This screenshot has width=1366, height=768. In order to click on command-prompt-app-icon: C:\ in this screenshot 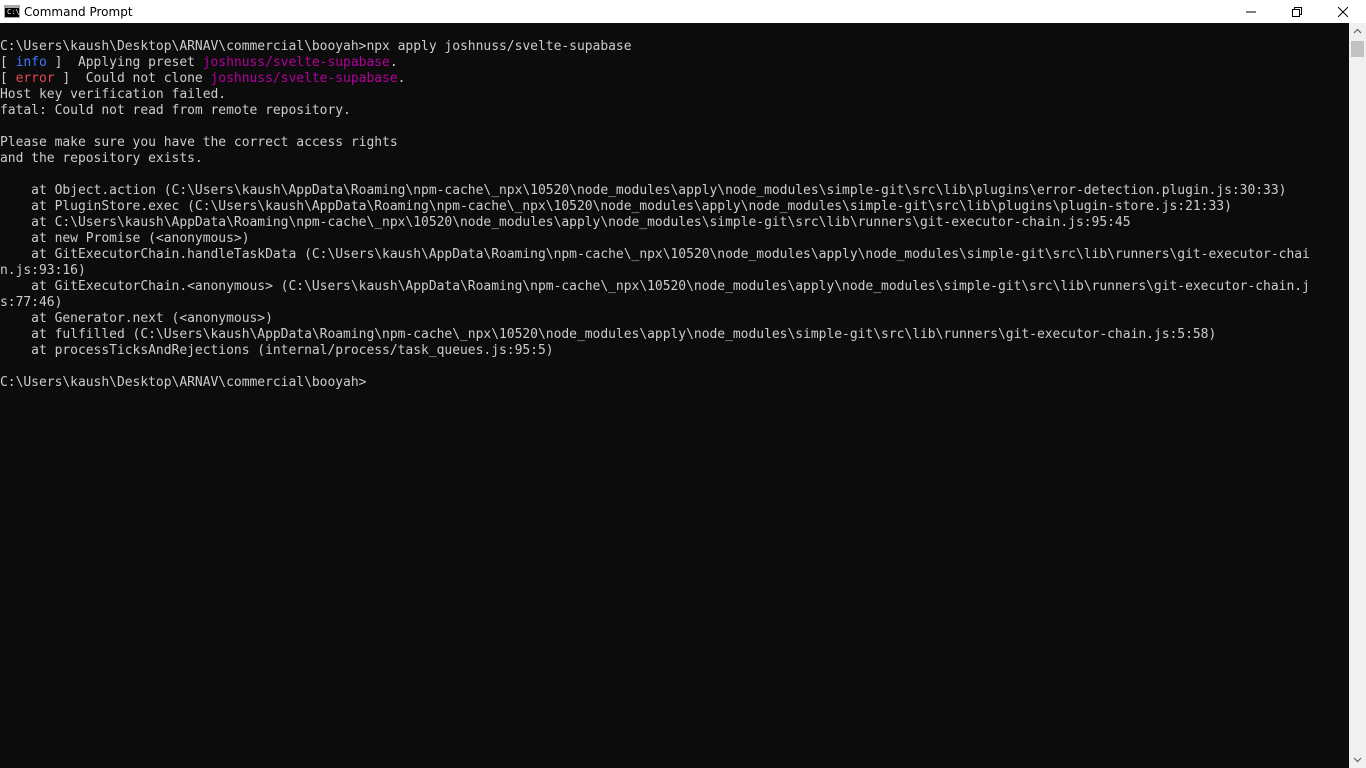, I will do `click(12, 11)`.